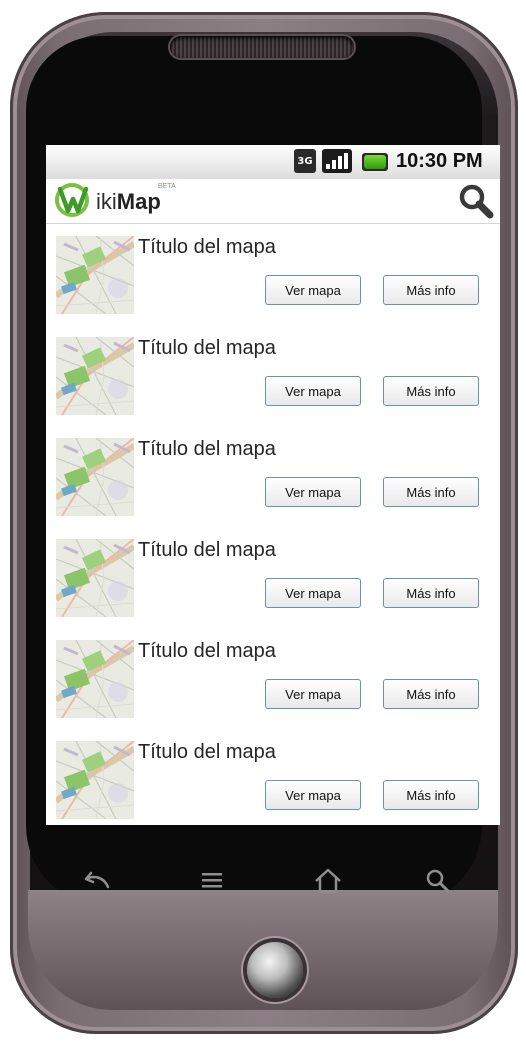 Image resolution: width=526 pixels, height=1041 pixels. I want to click on search-key-icon, so click(438, 881).